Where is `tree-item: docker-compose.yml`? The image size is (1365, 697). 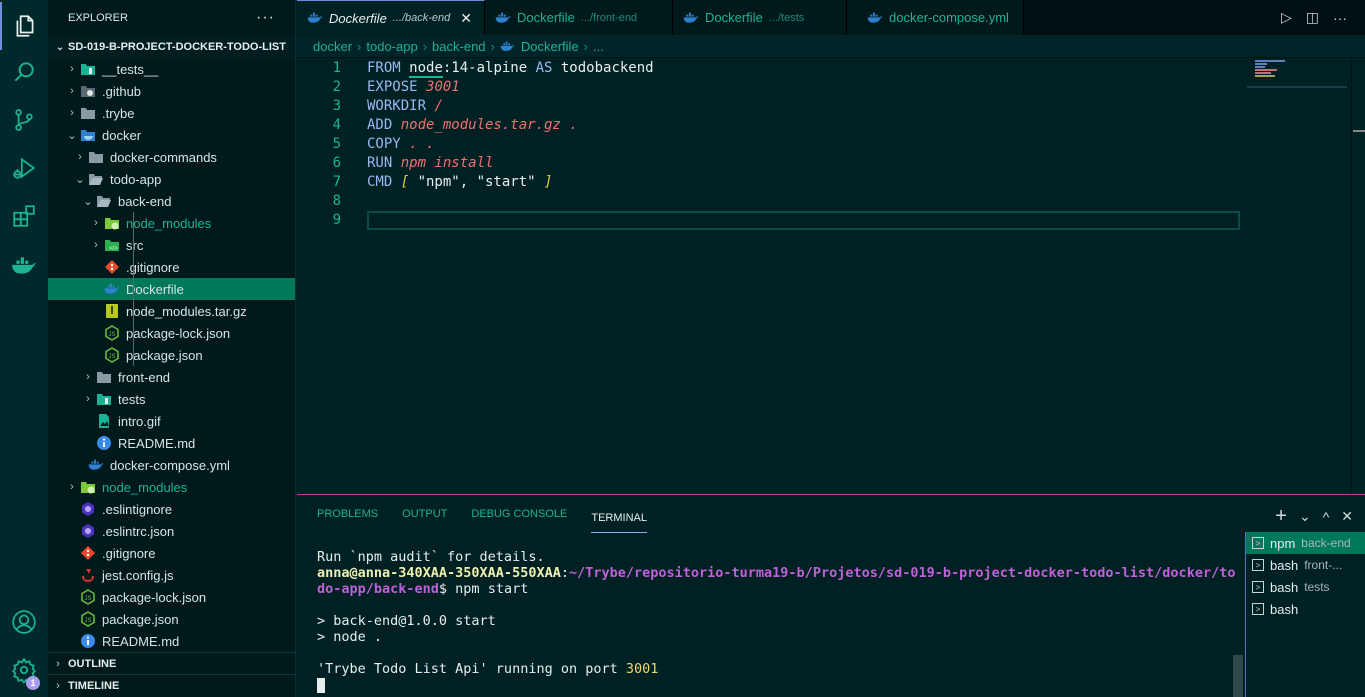
tree-item: docker-compose.yml is located at coordinates (171, 465).